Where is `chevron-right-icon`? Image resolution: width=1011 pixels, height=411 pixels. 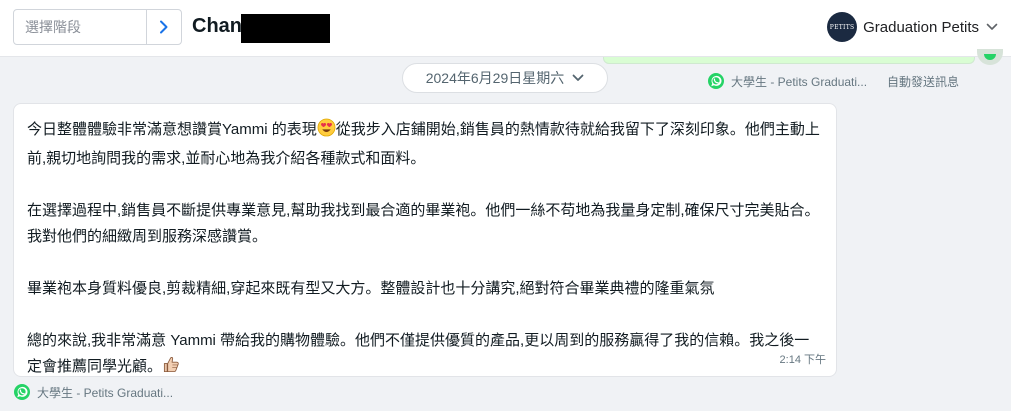 chevron-right-icon is located at coordinates (164, 27).